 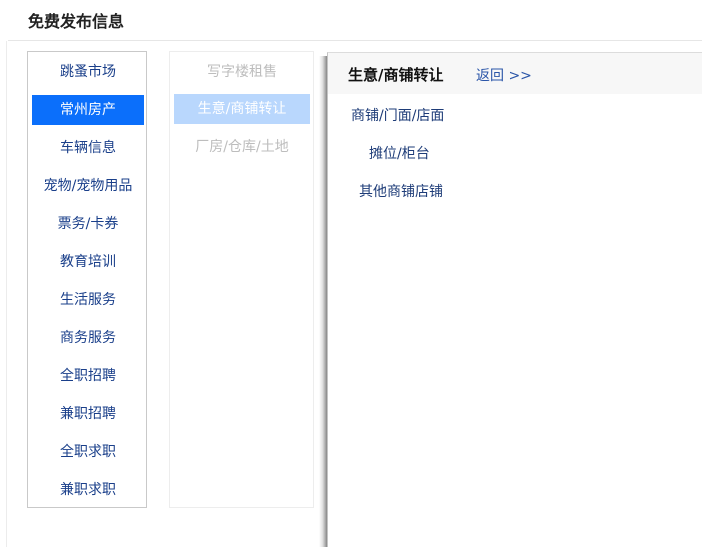 I want to click on back-link: 返回 >>, so click(x=504, y=75).